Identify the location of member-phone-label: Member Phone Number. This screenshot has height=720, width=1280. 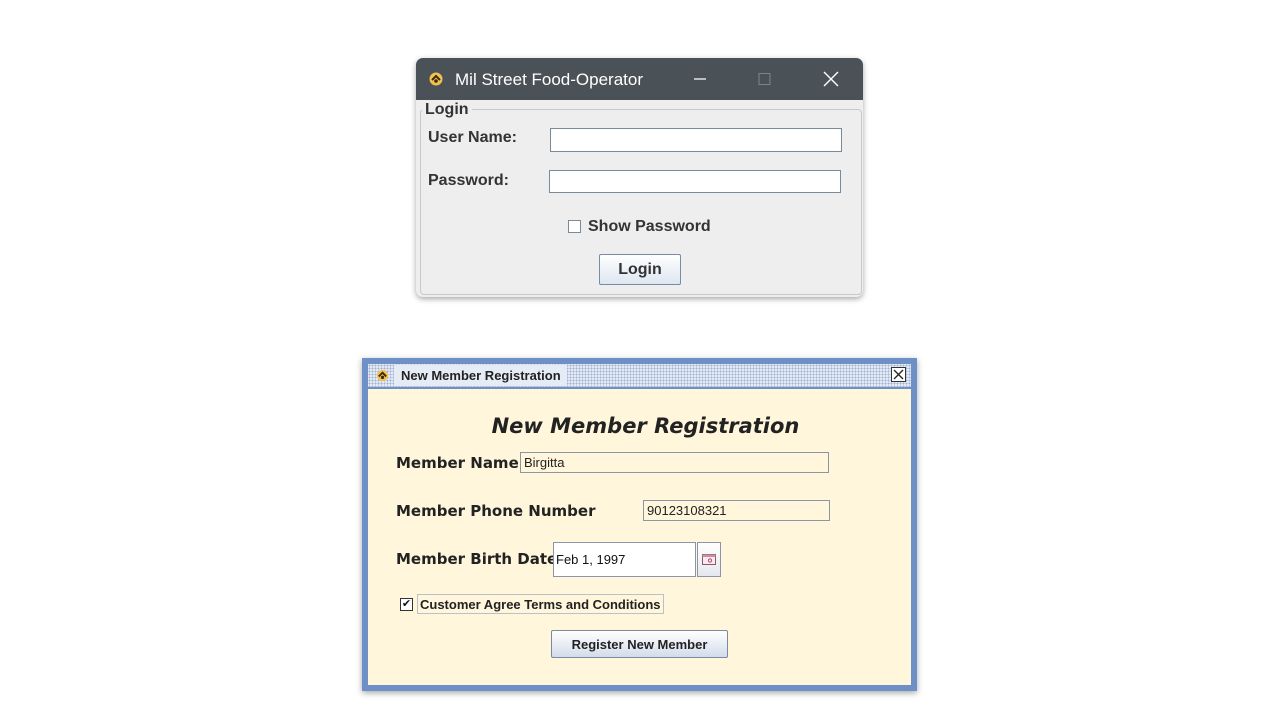
(496, 511).